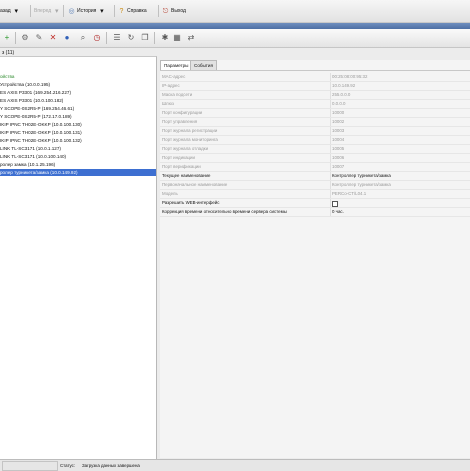 The image size is (470, 471). Describe the element at coordinates (39, 172) in the screenshot. I see `tree-item-label: ролер турникета/замка (10.0.149.92)` at that location.